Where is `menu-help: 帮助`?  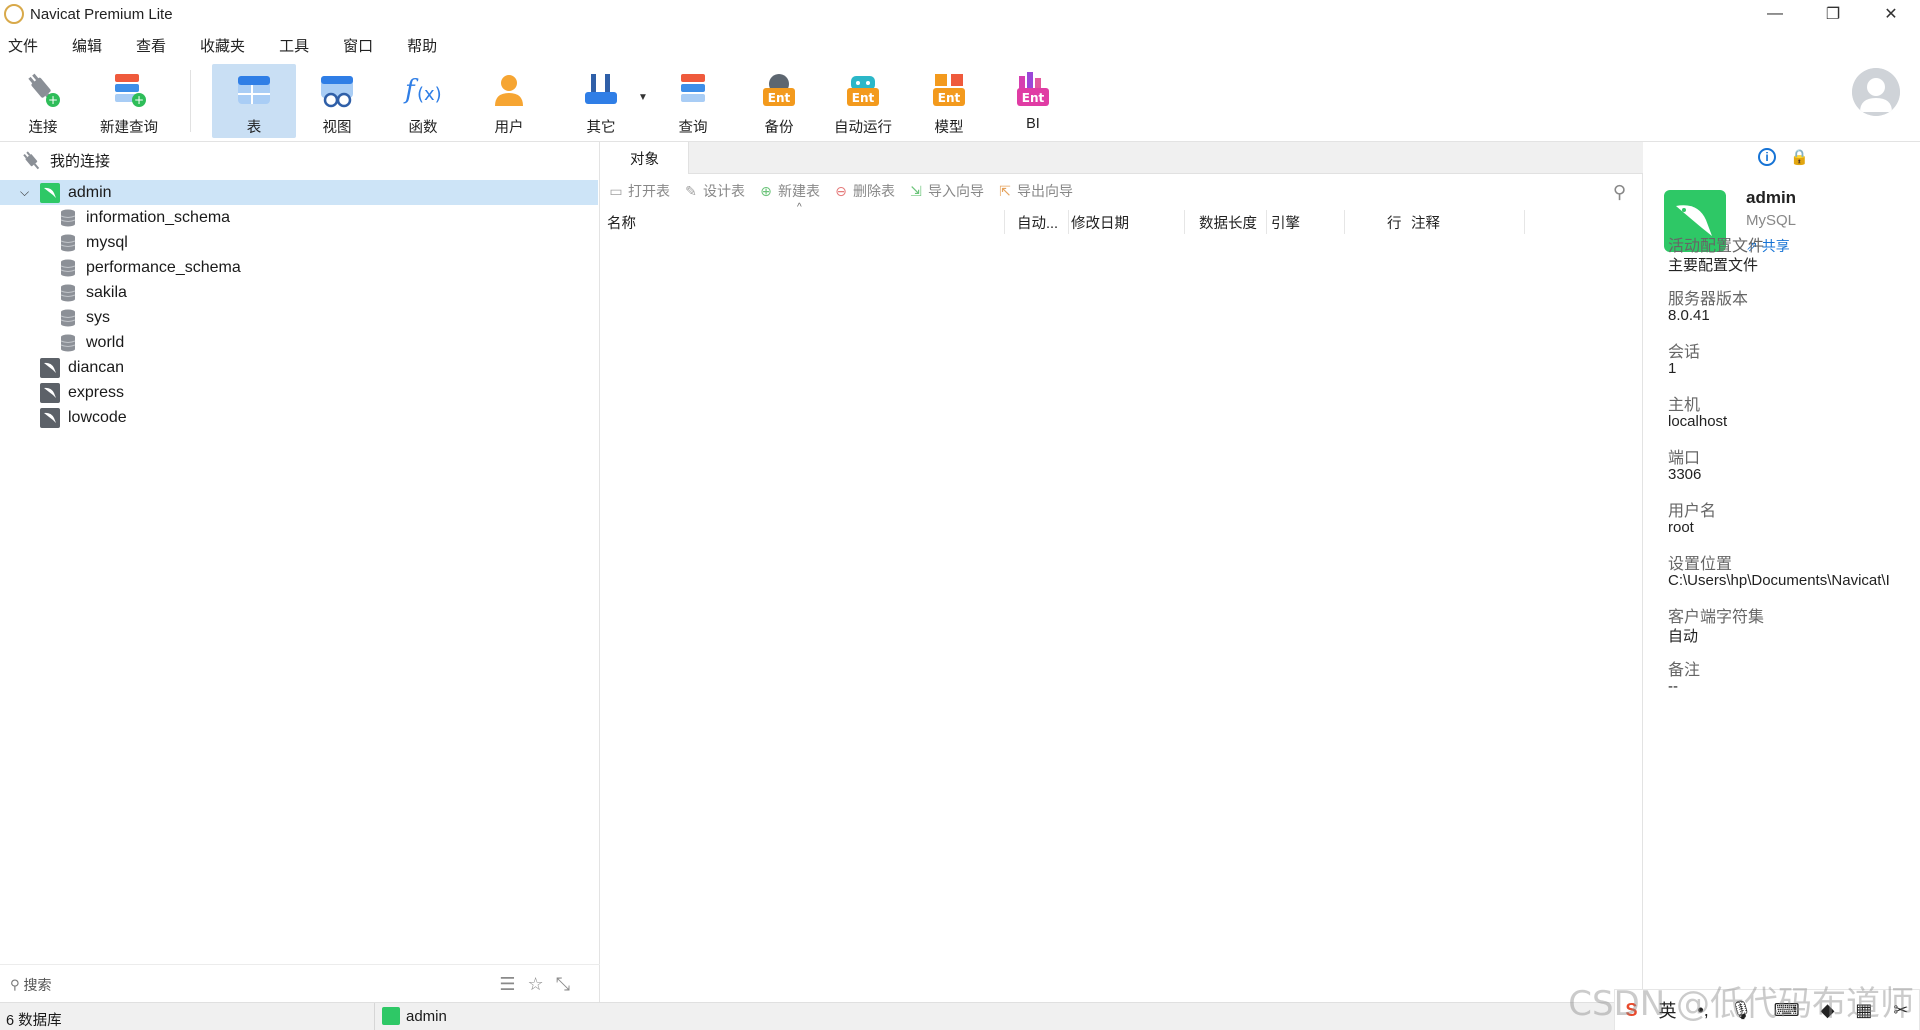
menu-help: 帮助 is located at coordinates (422, 45).